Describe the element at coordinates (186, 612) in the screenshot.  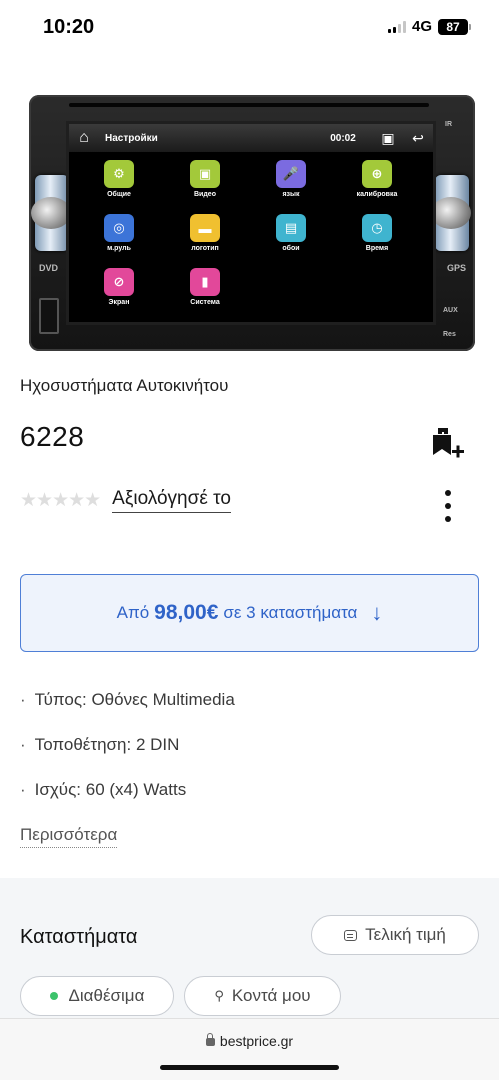
I see `offers-price: 98,00€` at that location.